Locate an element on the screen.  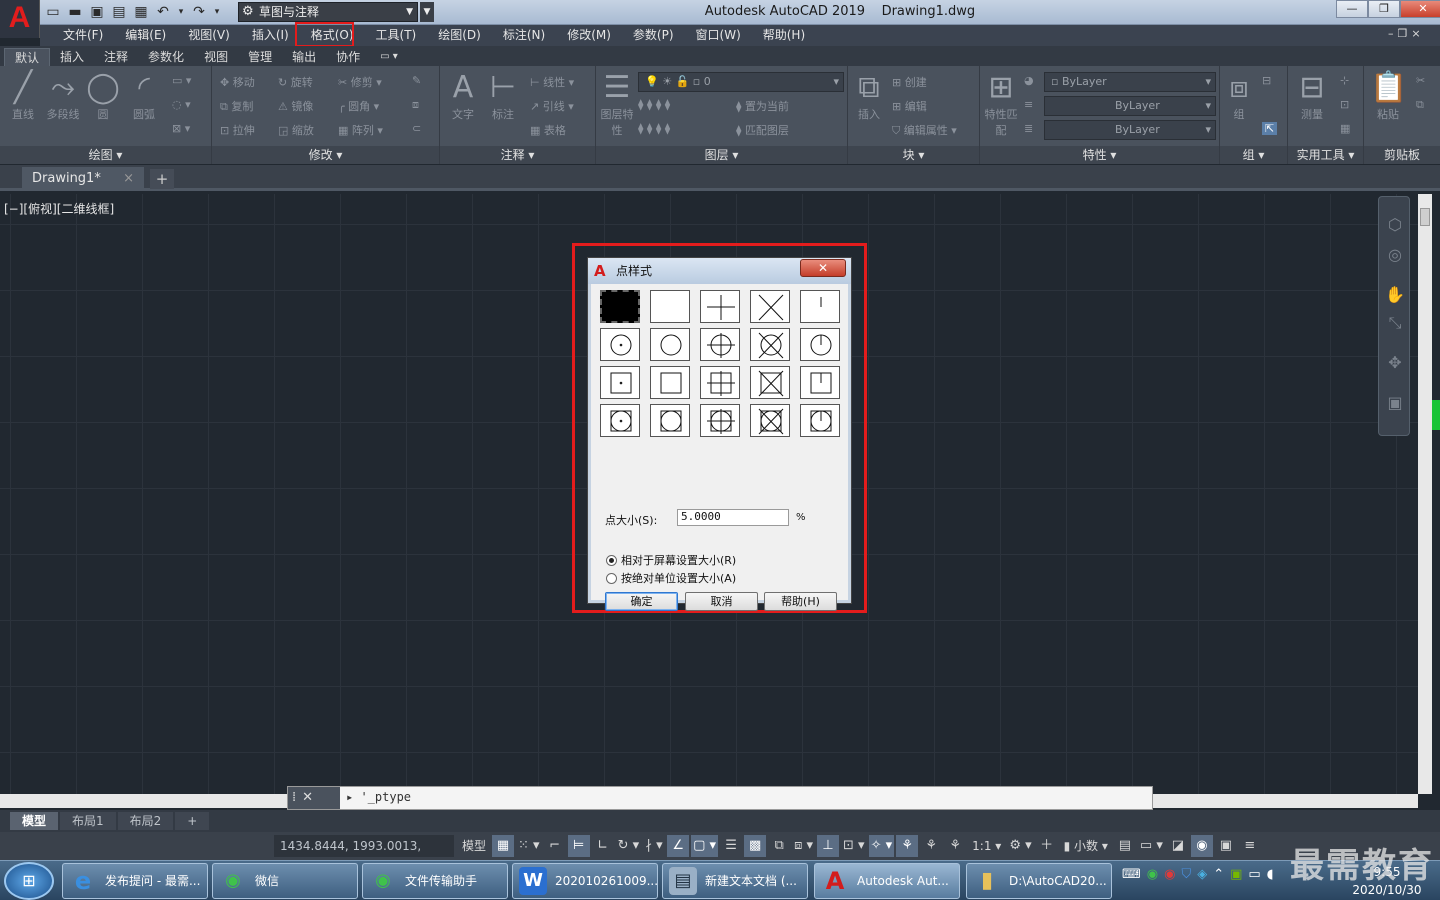
tool-fillet: ╭ 圆角 ▾ is located at coordinates (358, 106).